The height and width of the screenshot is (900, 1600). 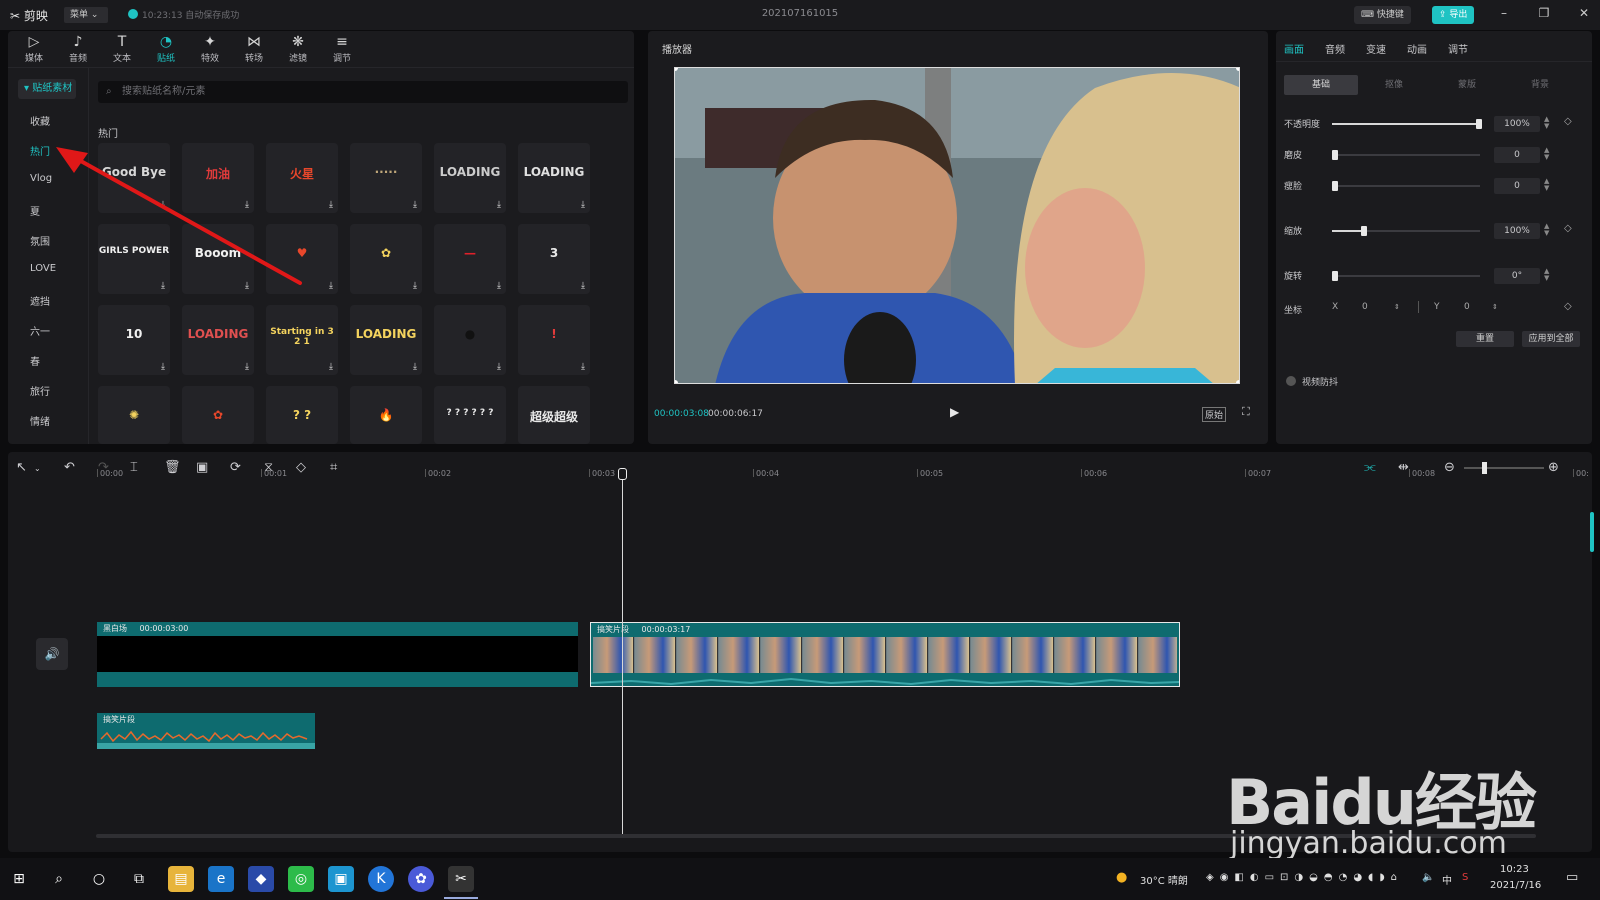 I want to click on property-value-input: 0°, so click(x=1517, y=276).